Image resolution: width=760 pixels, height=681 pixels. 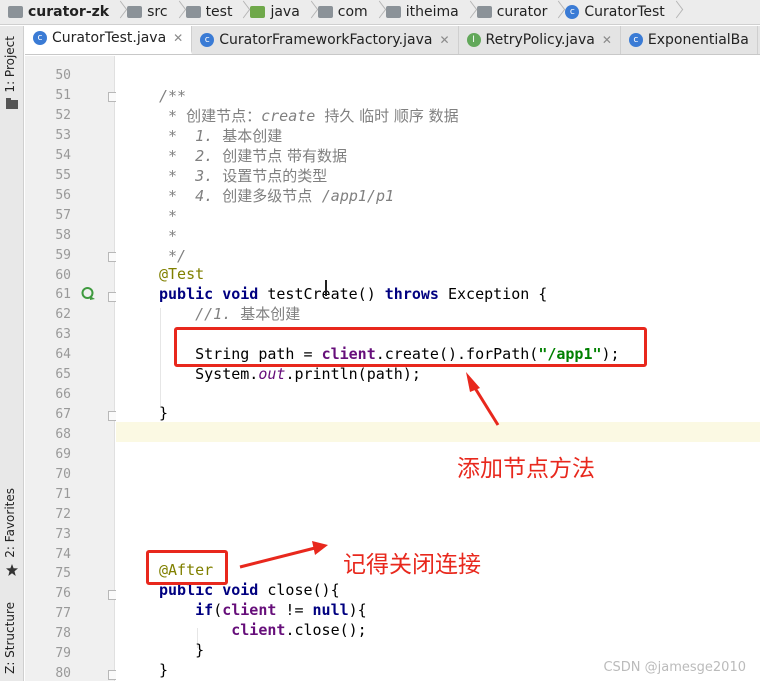 What do you see at coordinates (299, 590) in the screenshot?
I see `code-token: close(){` at bounding box center [299, 590].